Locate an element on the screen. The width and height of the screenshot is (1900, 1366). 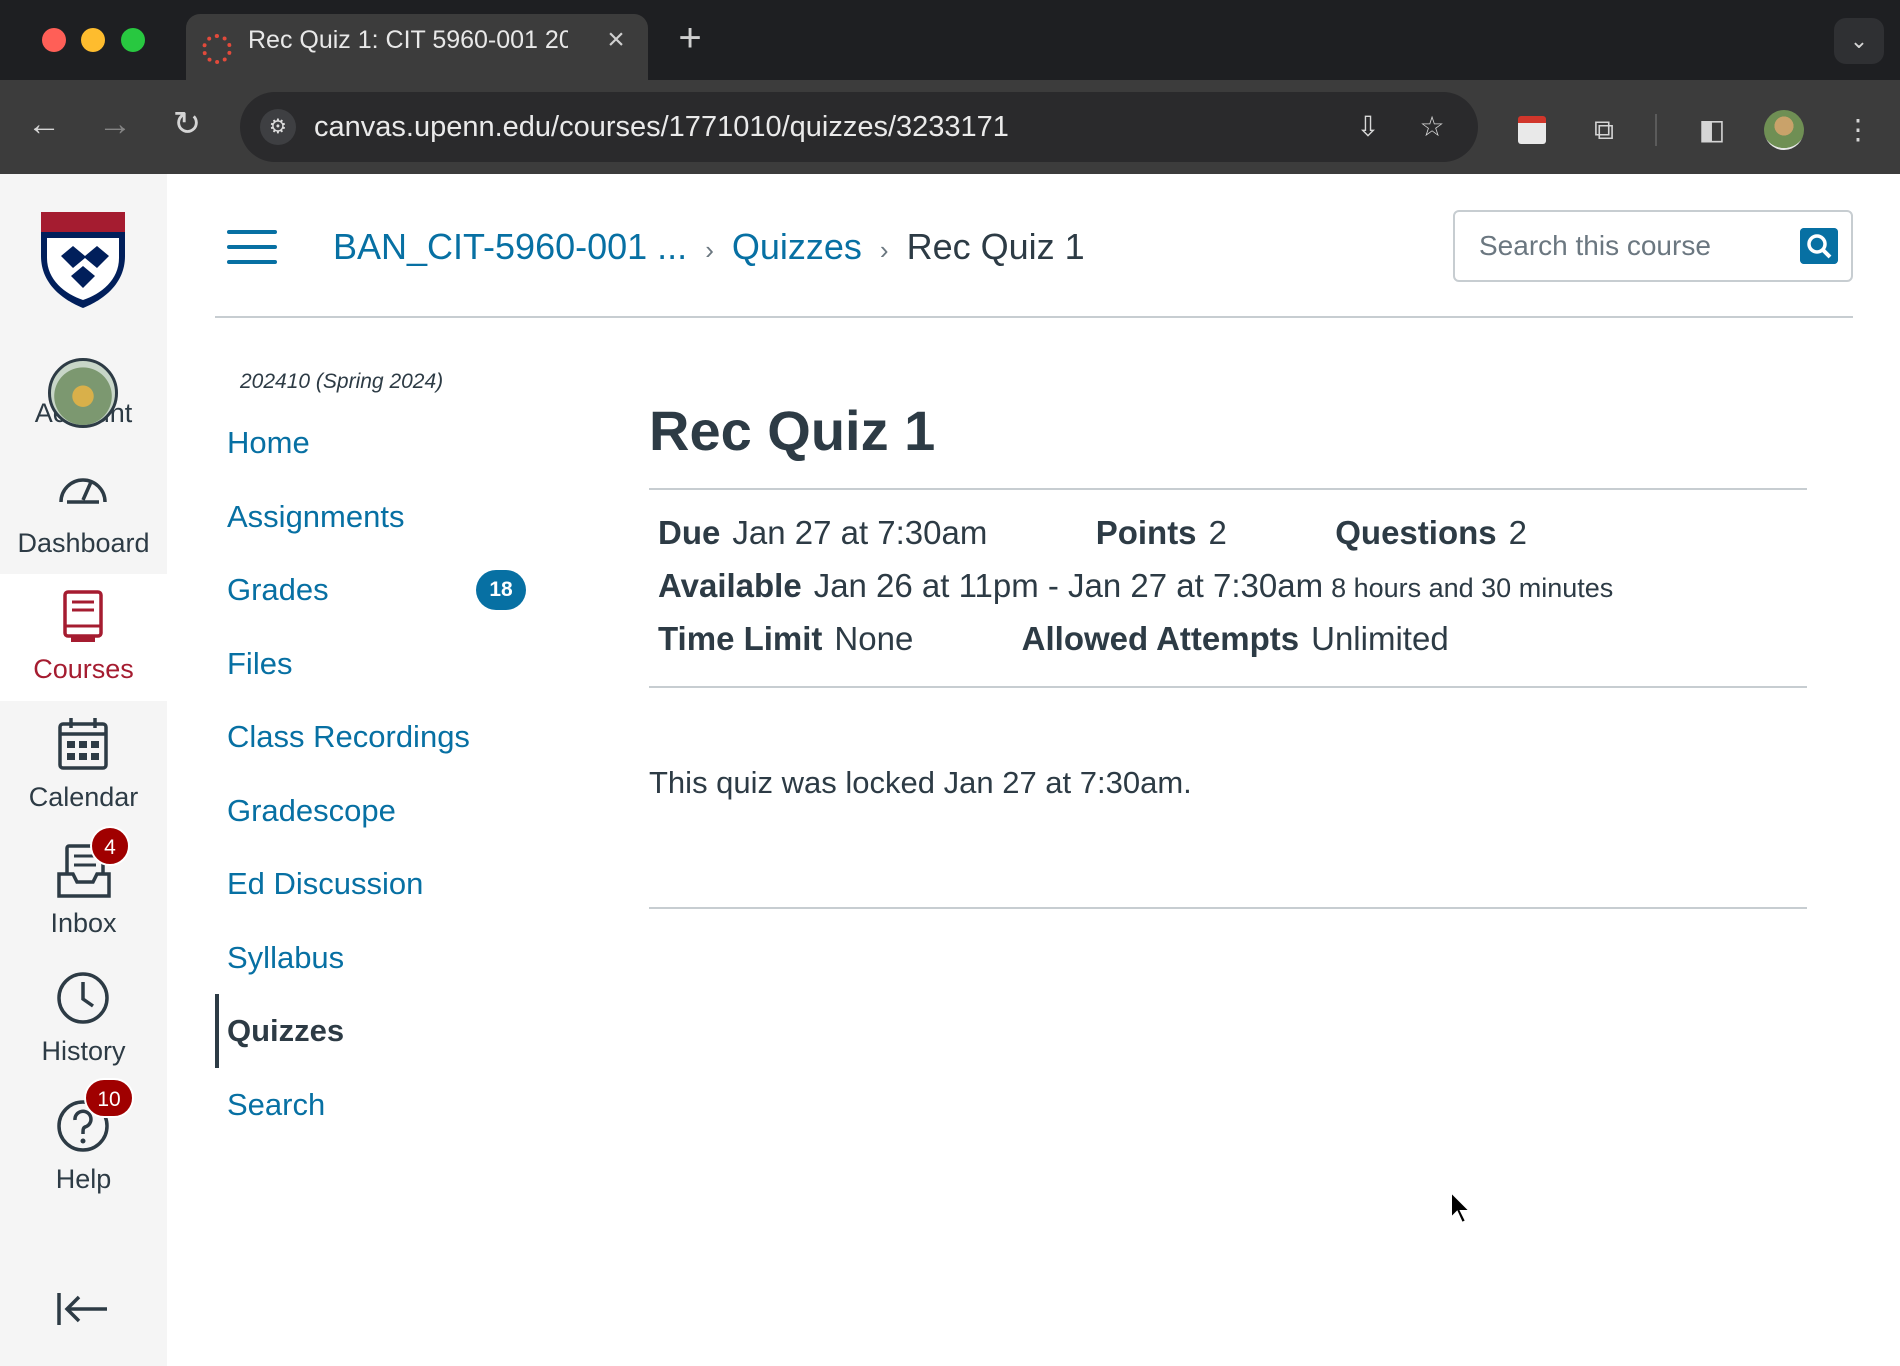
course-nav-gradescope: Gradescope is located at coordinates (380, 811).